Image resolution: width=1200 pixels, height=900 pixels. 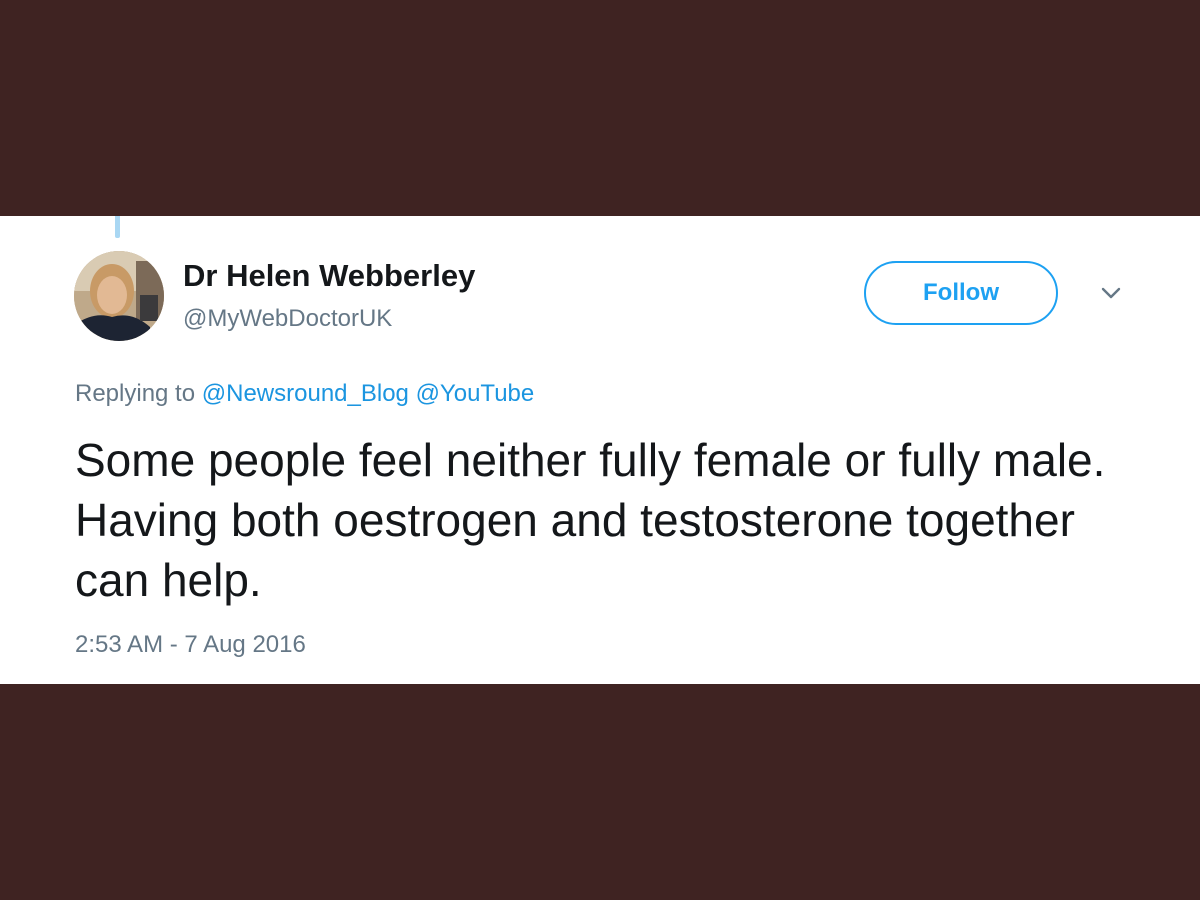 I want to click on profile-photo-icon, so click(x=119, y=296).